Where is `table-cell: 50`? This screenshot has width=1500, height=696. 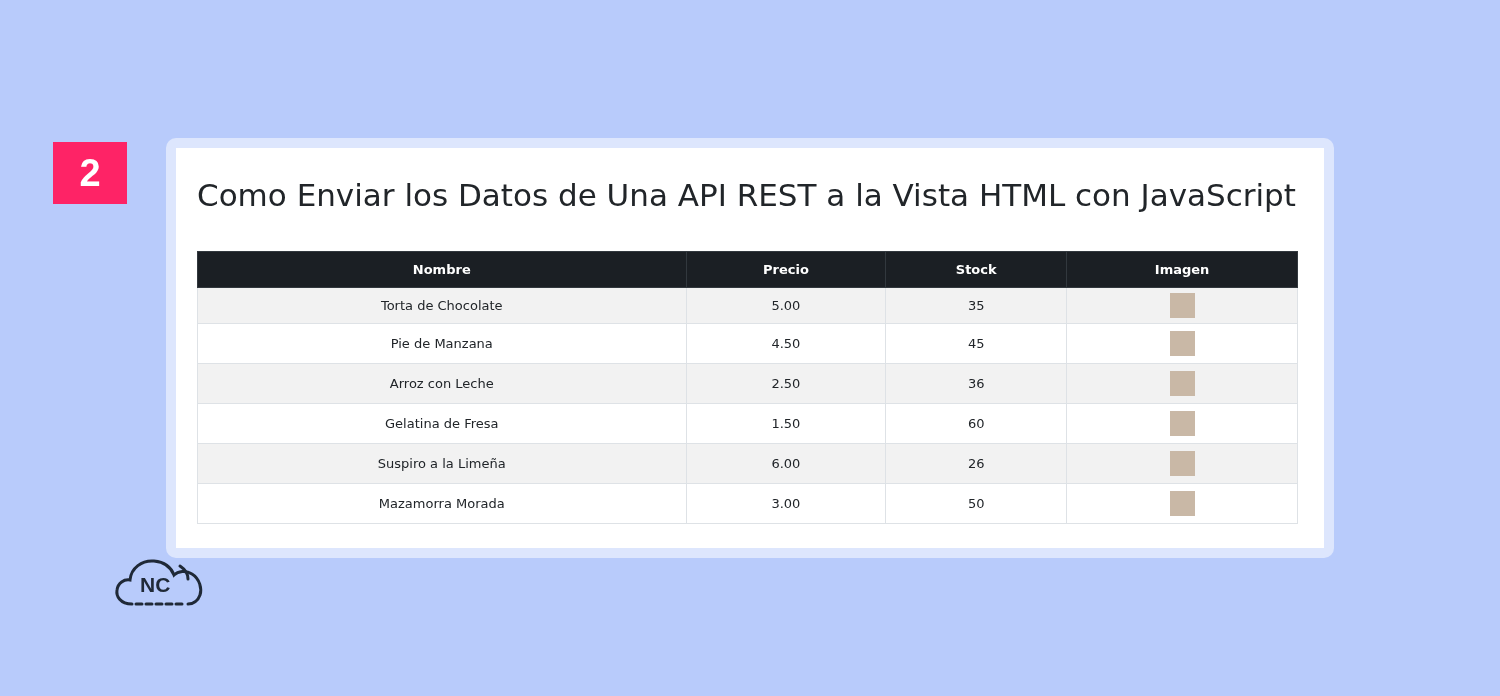 table-cell: 50 is located at coordinates (976, 503).